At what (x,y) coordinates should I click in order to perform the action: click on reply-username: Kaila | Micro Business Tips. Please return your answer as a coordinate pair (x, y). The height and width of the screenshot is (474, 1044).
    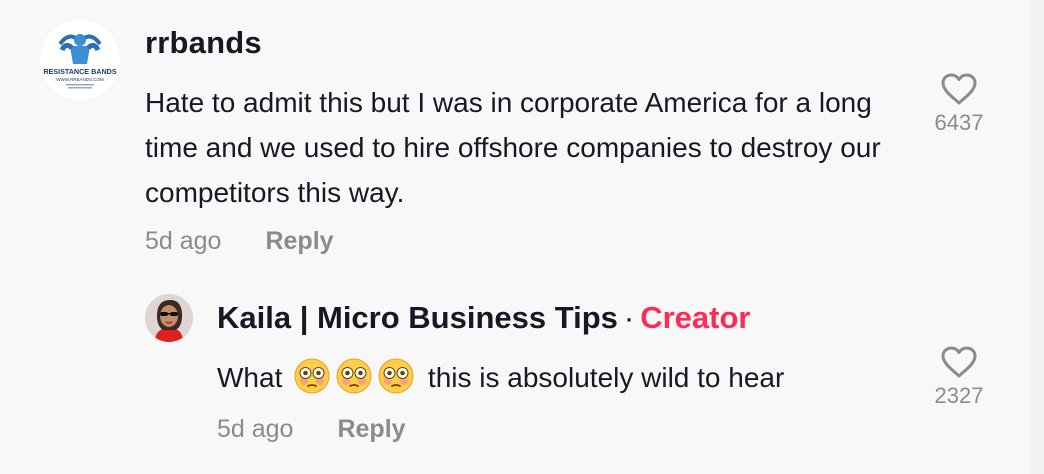
    Looking at the image, I should click on (417, 317).